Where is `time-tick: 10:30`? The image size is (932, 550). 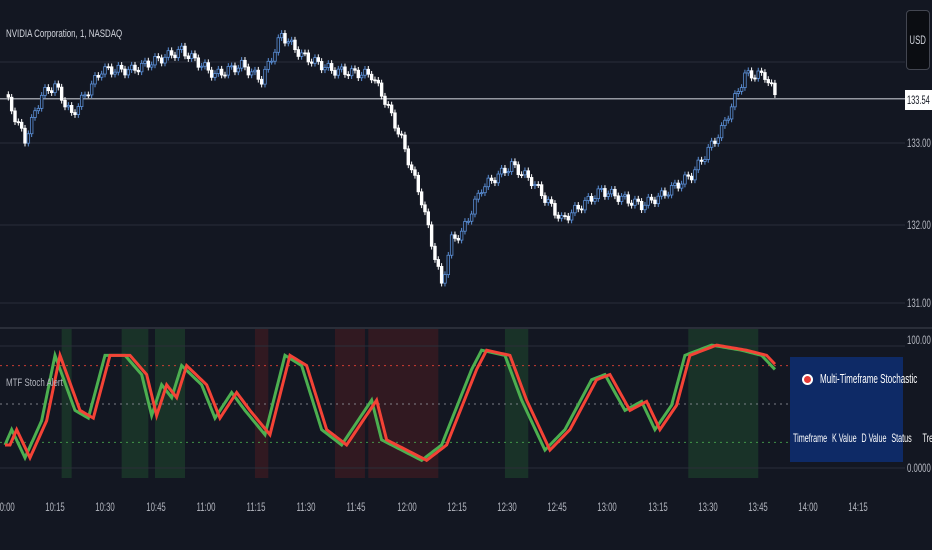 time-tick: 10:30 is located at coordinates (105, 507).